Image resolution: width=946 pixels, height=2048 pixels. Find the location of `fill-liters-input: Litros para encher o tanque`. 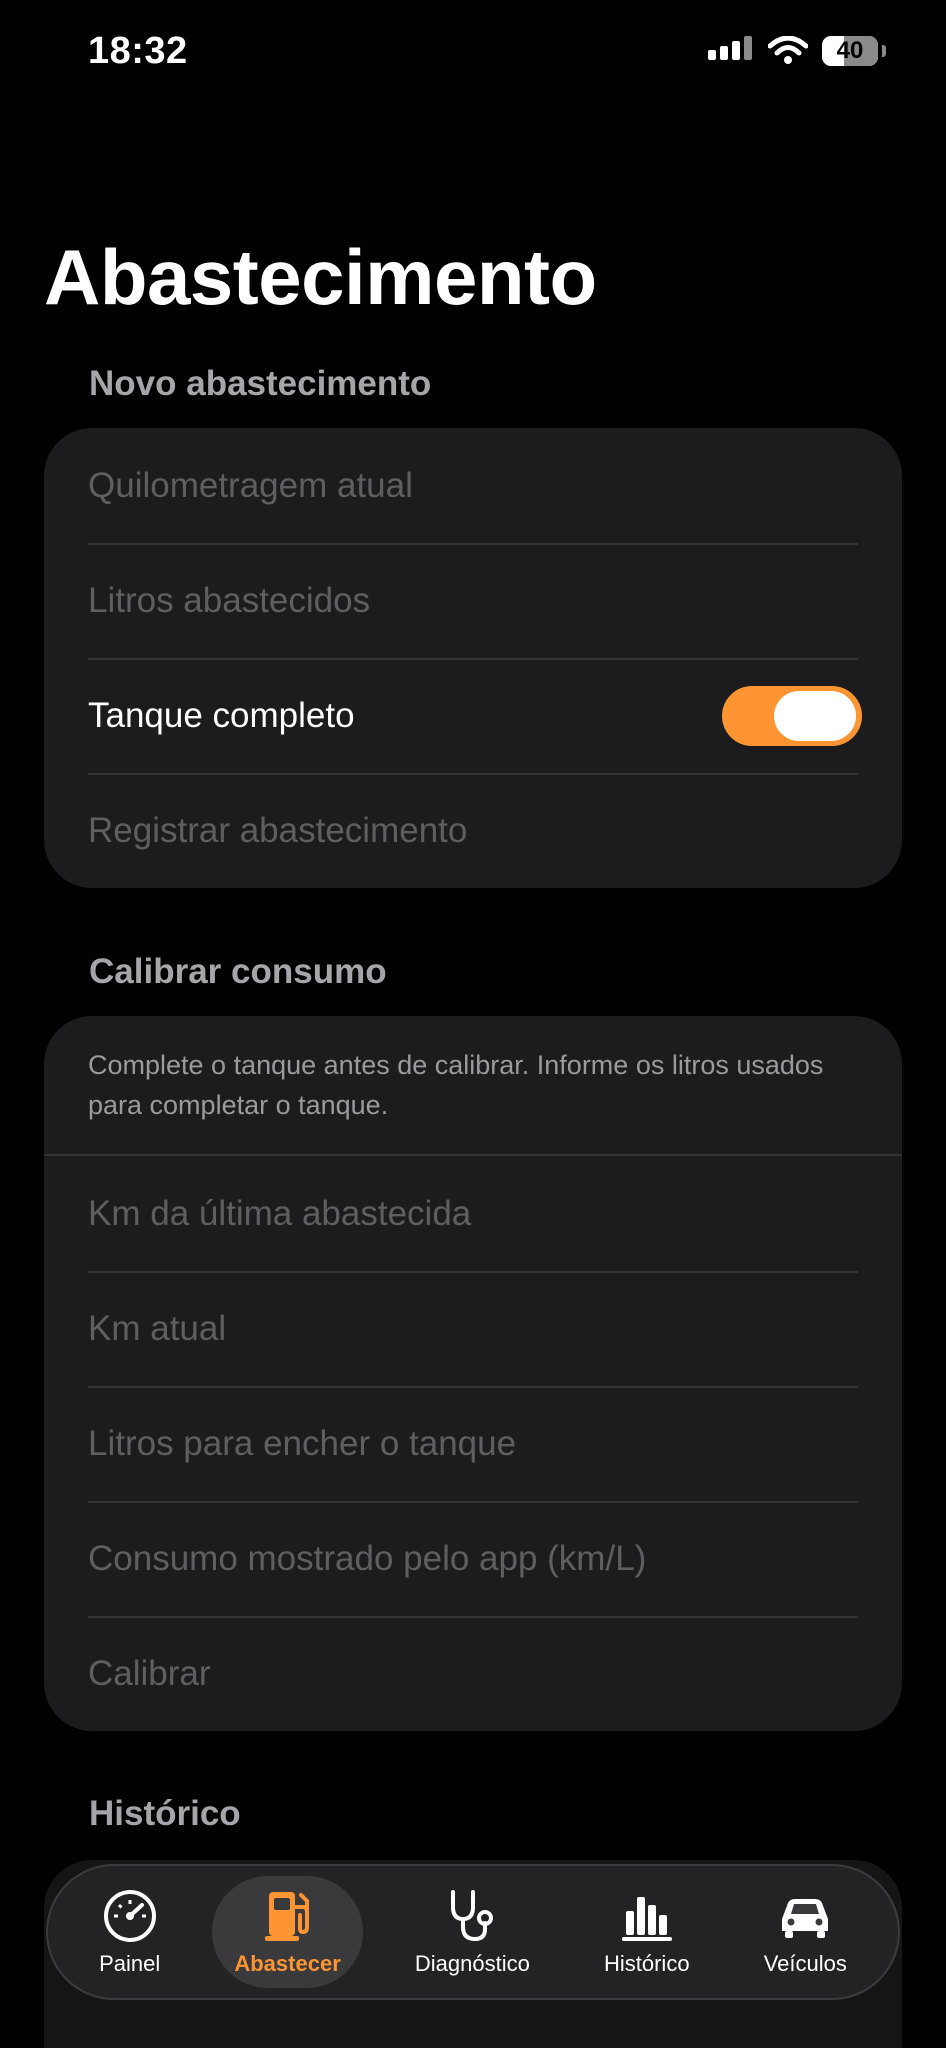

fill-liters-input: Litros para encher o tanque is located at coordinates (473, 1443).